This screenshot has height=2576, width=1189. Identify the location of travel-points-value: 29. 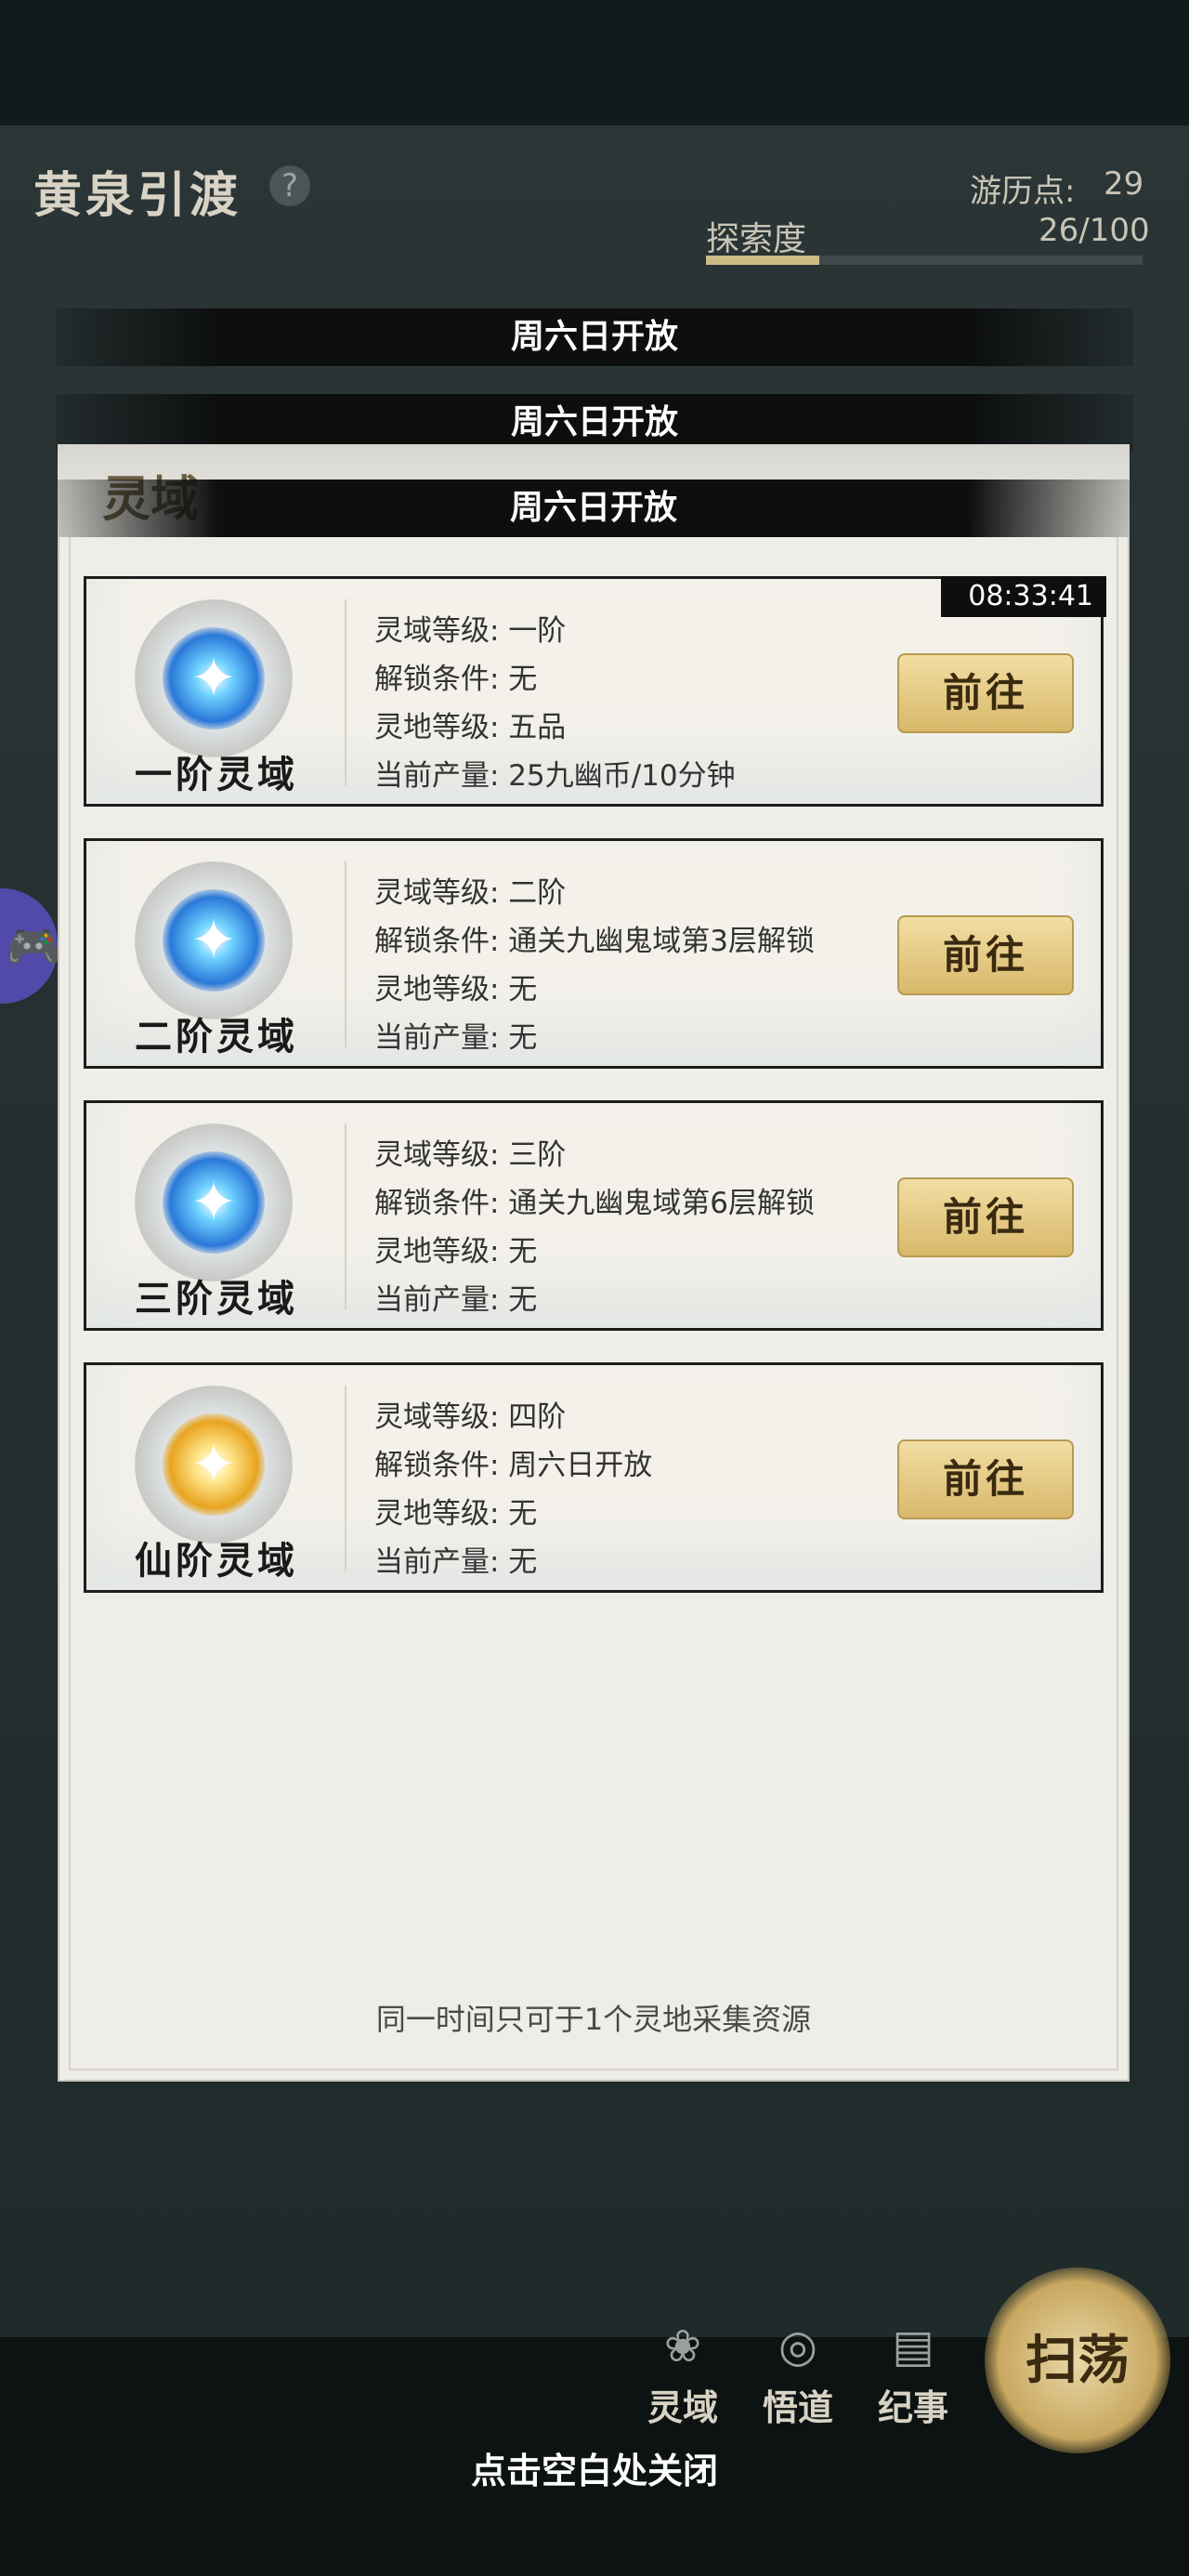
(1124, 184).